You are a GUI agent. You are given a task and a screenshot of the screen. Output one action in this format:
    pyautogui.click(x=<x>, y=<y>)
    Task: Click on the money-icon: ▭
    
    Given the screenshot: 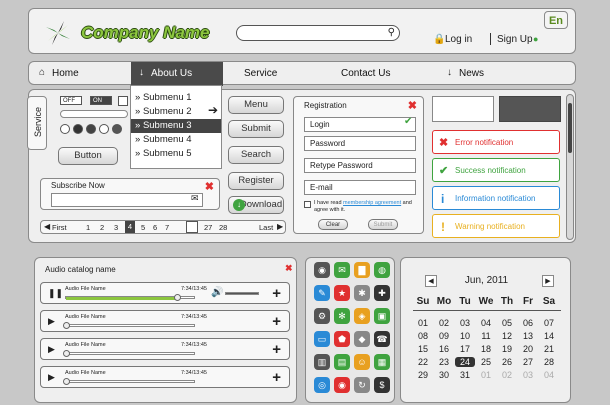 What is the action you would take?
    pyautogui.click(x=322, y=339)
    